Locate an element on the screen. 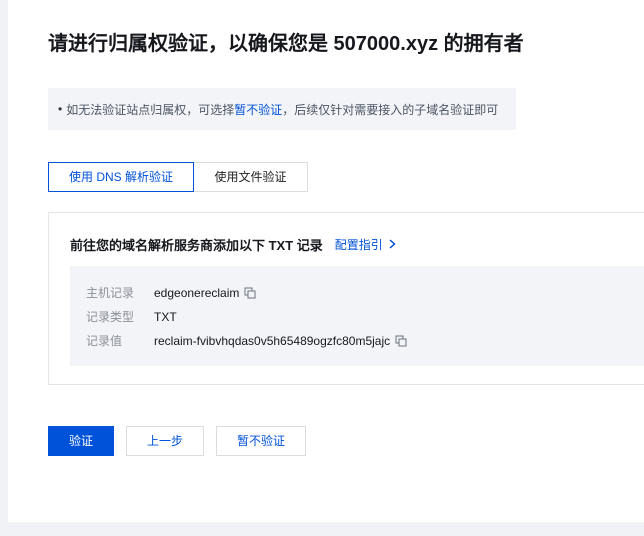 The image size is (644, 536). config-guide-link: 配置指引 is located at coordinates (365, 244).